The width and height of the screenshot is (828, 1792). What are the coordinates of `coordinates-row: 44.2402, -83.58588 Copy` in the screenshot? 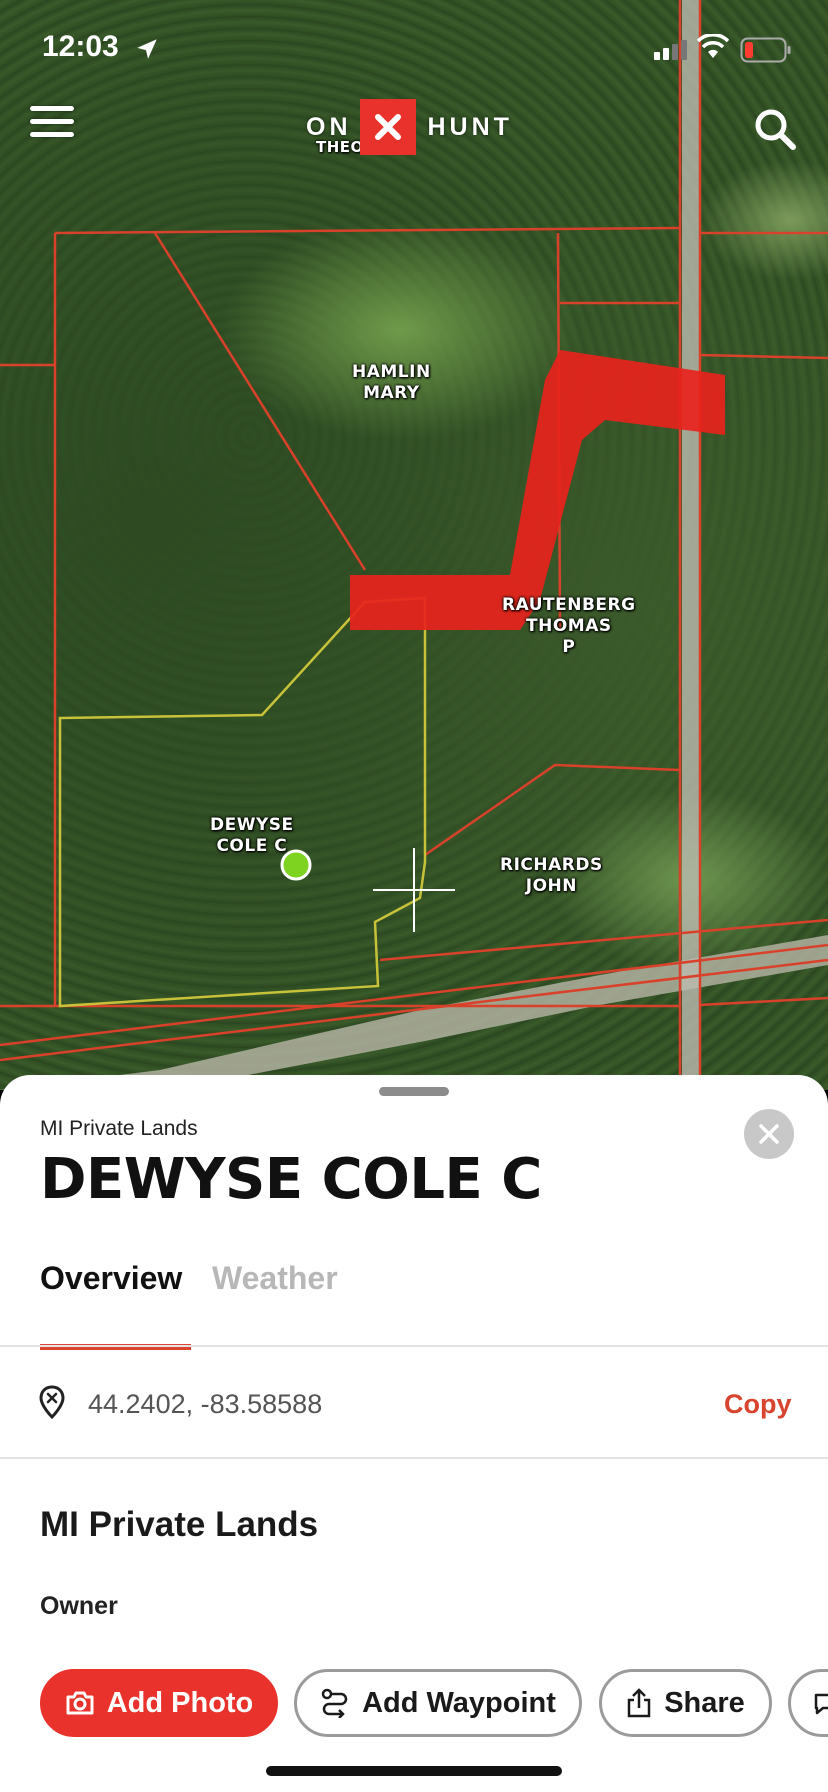 It's located at (414, 1403).